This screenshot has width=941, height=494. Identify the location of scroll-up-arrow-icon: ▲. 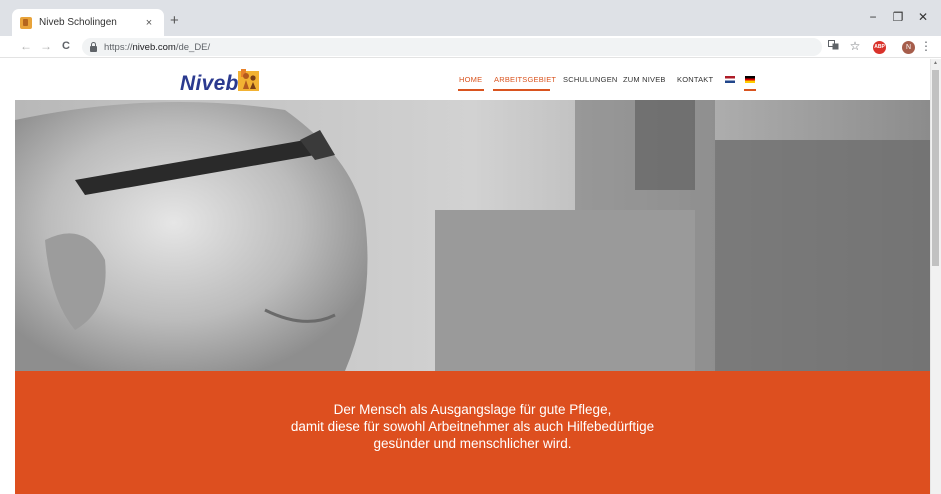
(935, 63).